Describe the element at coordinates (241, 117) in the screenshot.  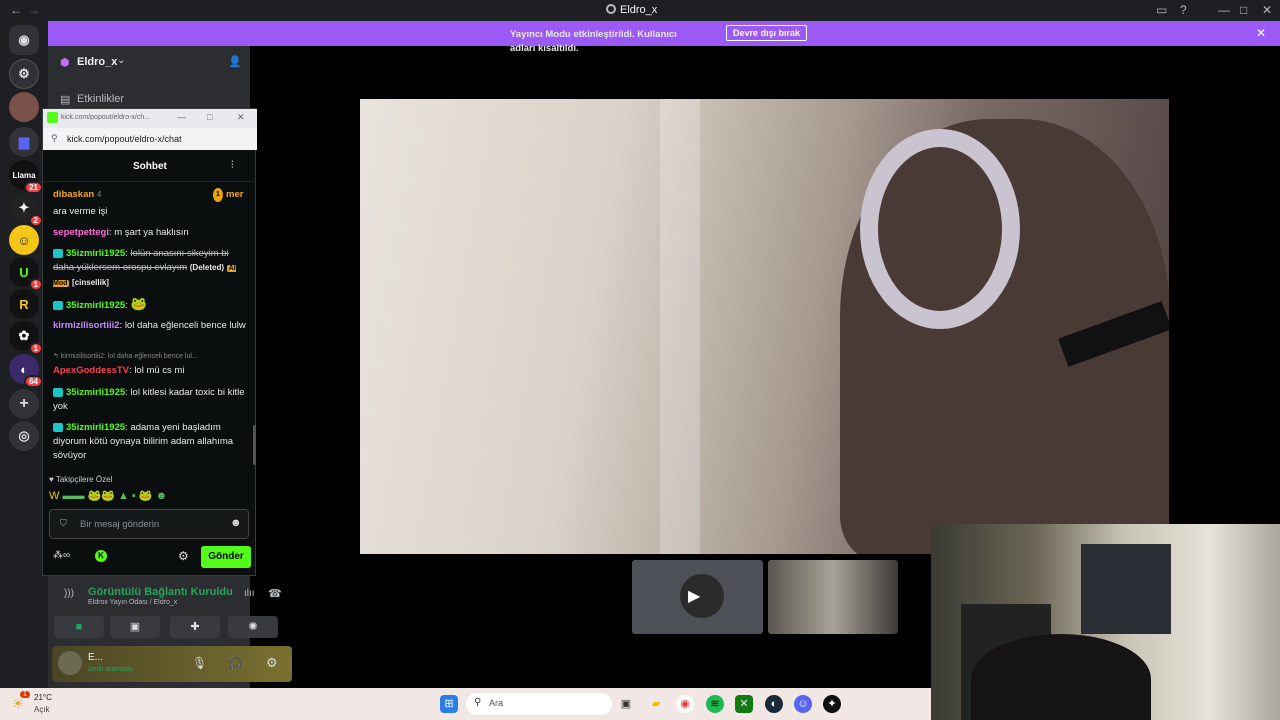
I see `popup-close-icon: ✕` at that location.